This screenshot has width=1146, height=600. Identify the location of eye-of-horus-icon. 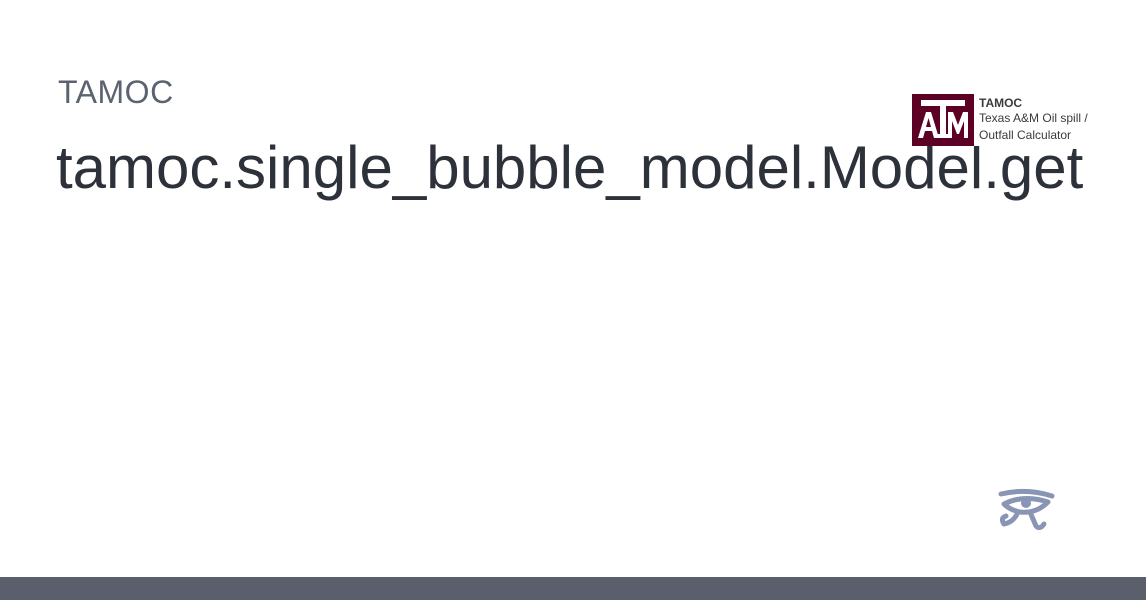
(1026, 511).